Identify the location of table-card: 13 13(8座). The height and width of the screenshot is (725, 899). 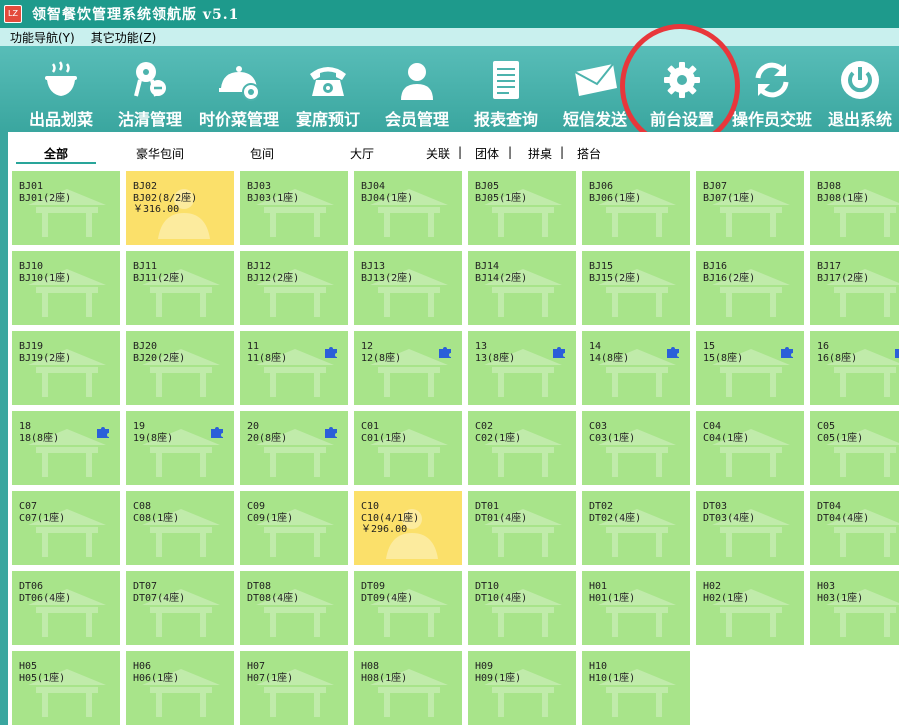
(522, 368).